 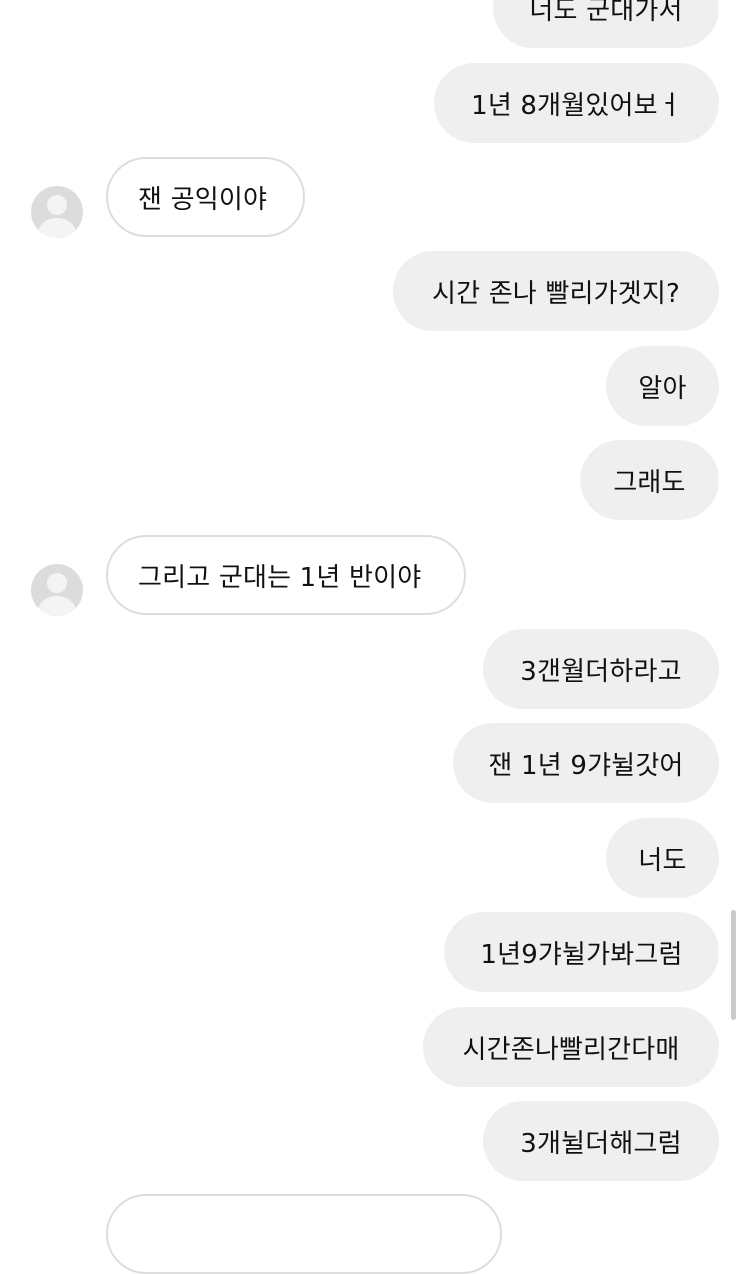 I want to click on received-message-bubble-partial, so click(x=304, y=1234).